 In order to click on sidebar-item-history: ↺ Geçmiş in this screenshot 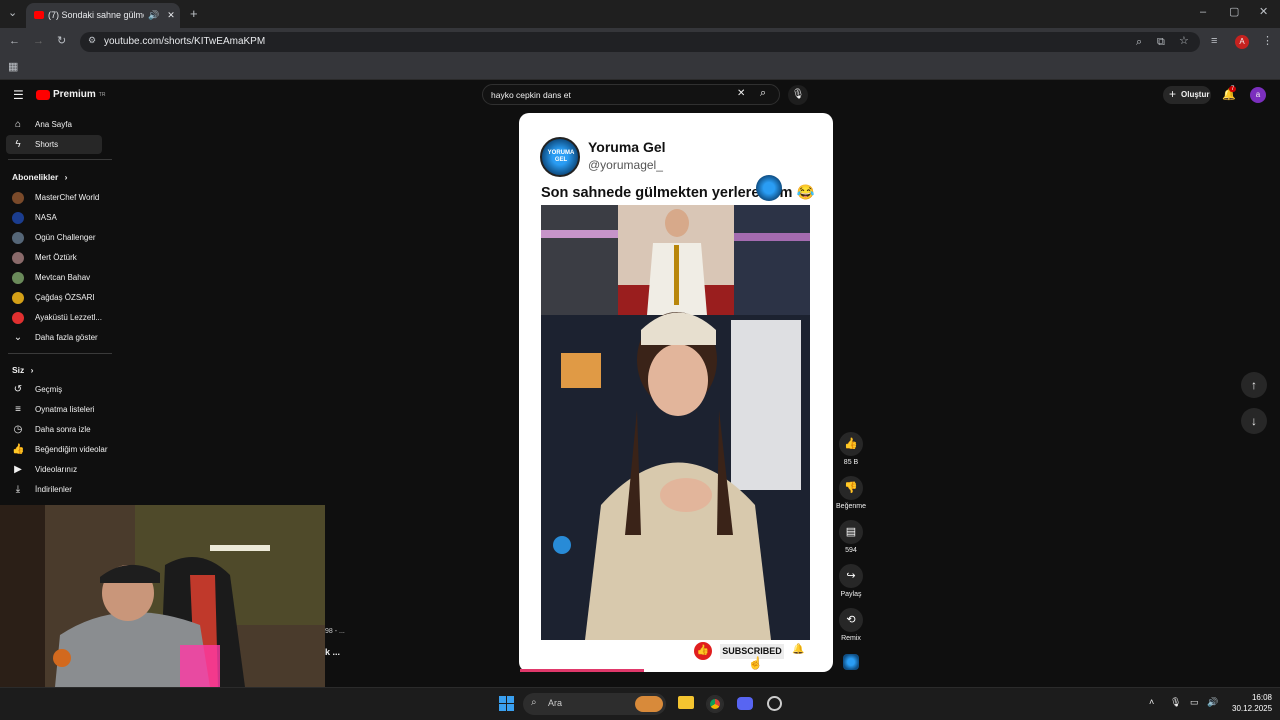, I will do `click(60, 389)`.